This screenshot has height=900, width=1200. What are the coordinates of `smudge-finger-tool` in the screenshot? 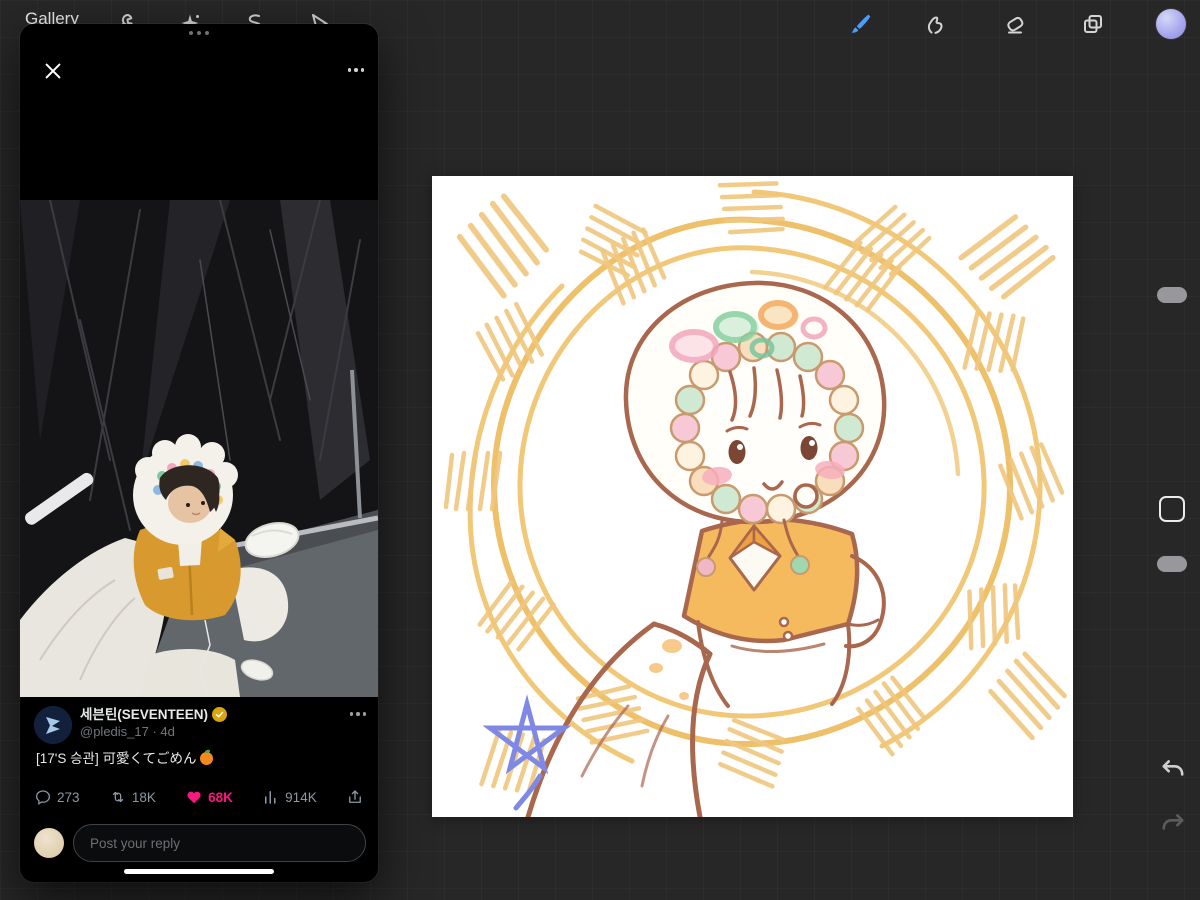 It's located at (935, 24).